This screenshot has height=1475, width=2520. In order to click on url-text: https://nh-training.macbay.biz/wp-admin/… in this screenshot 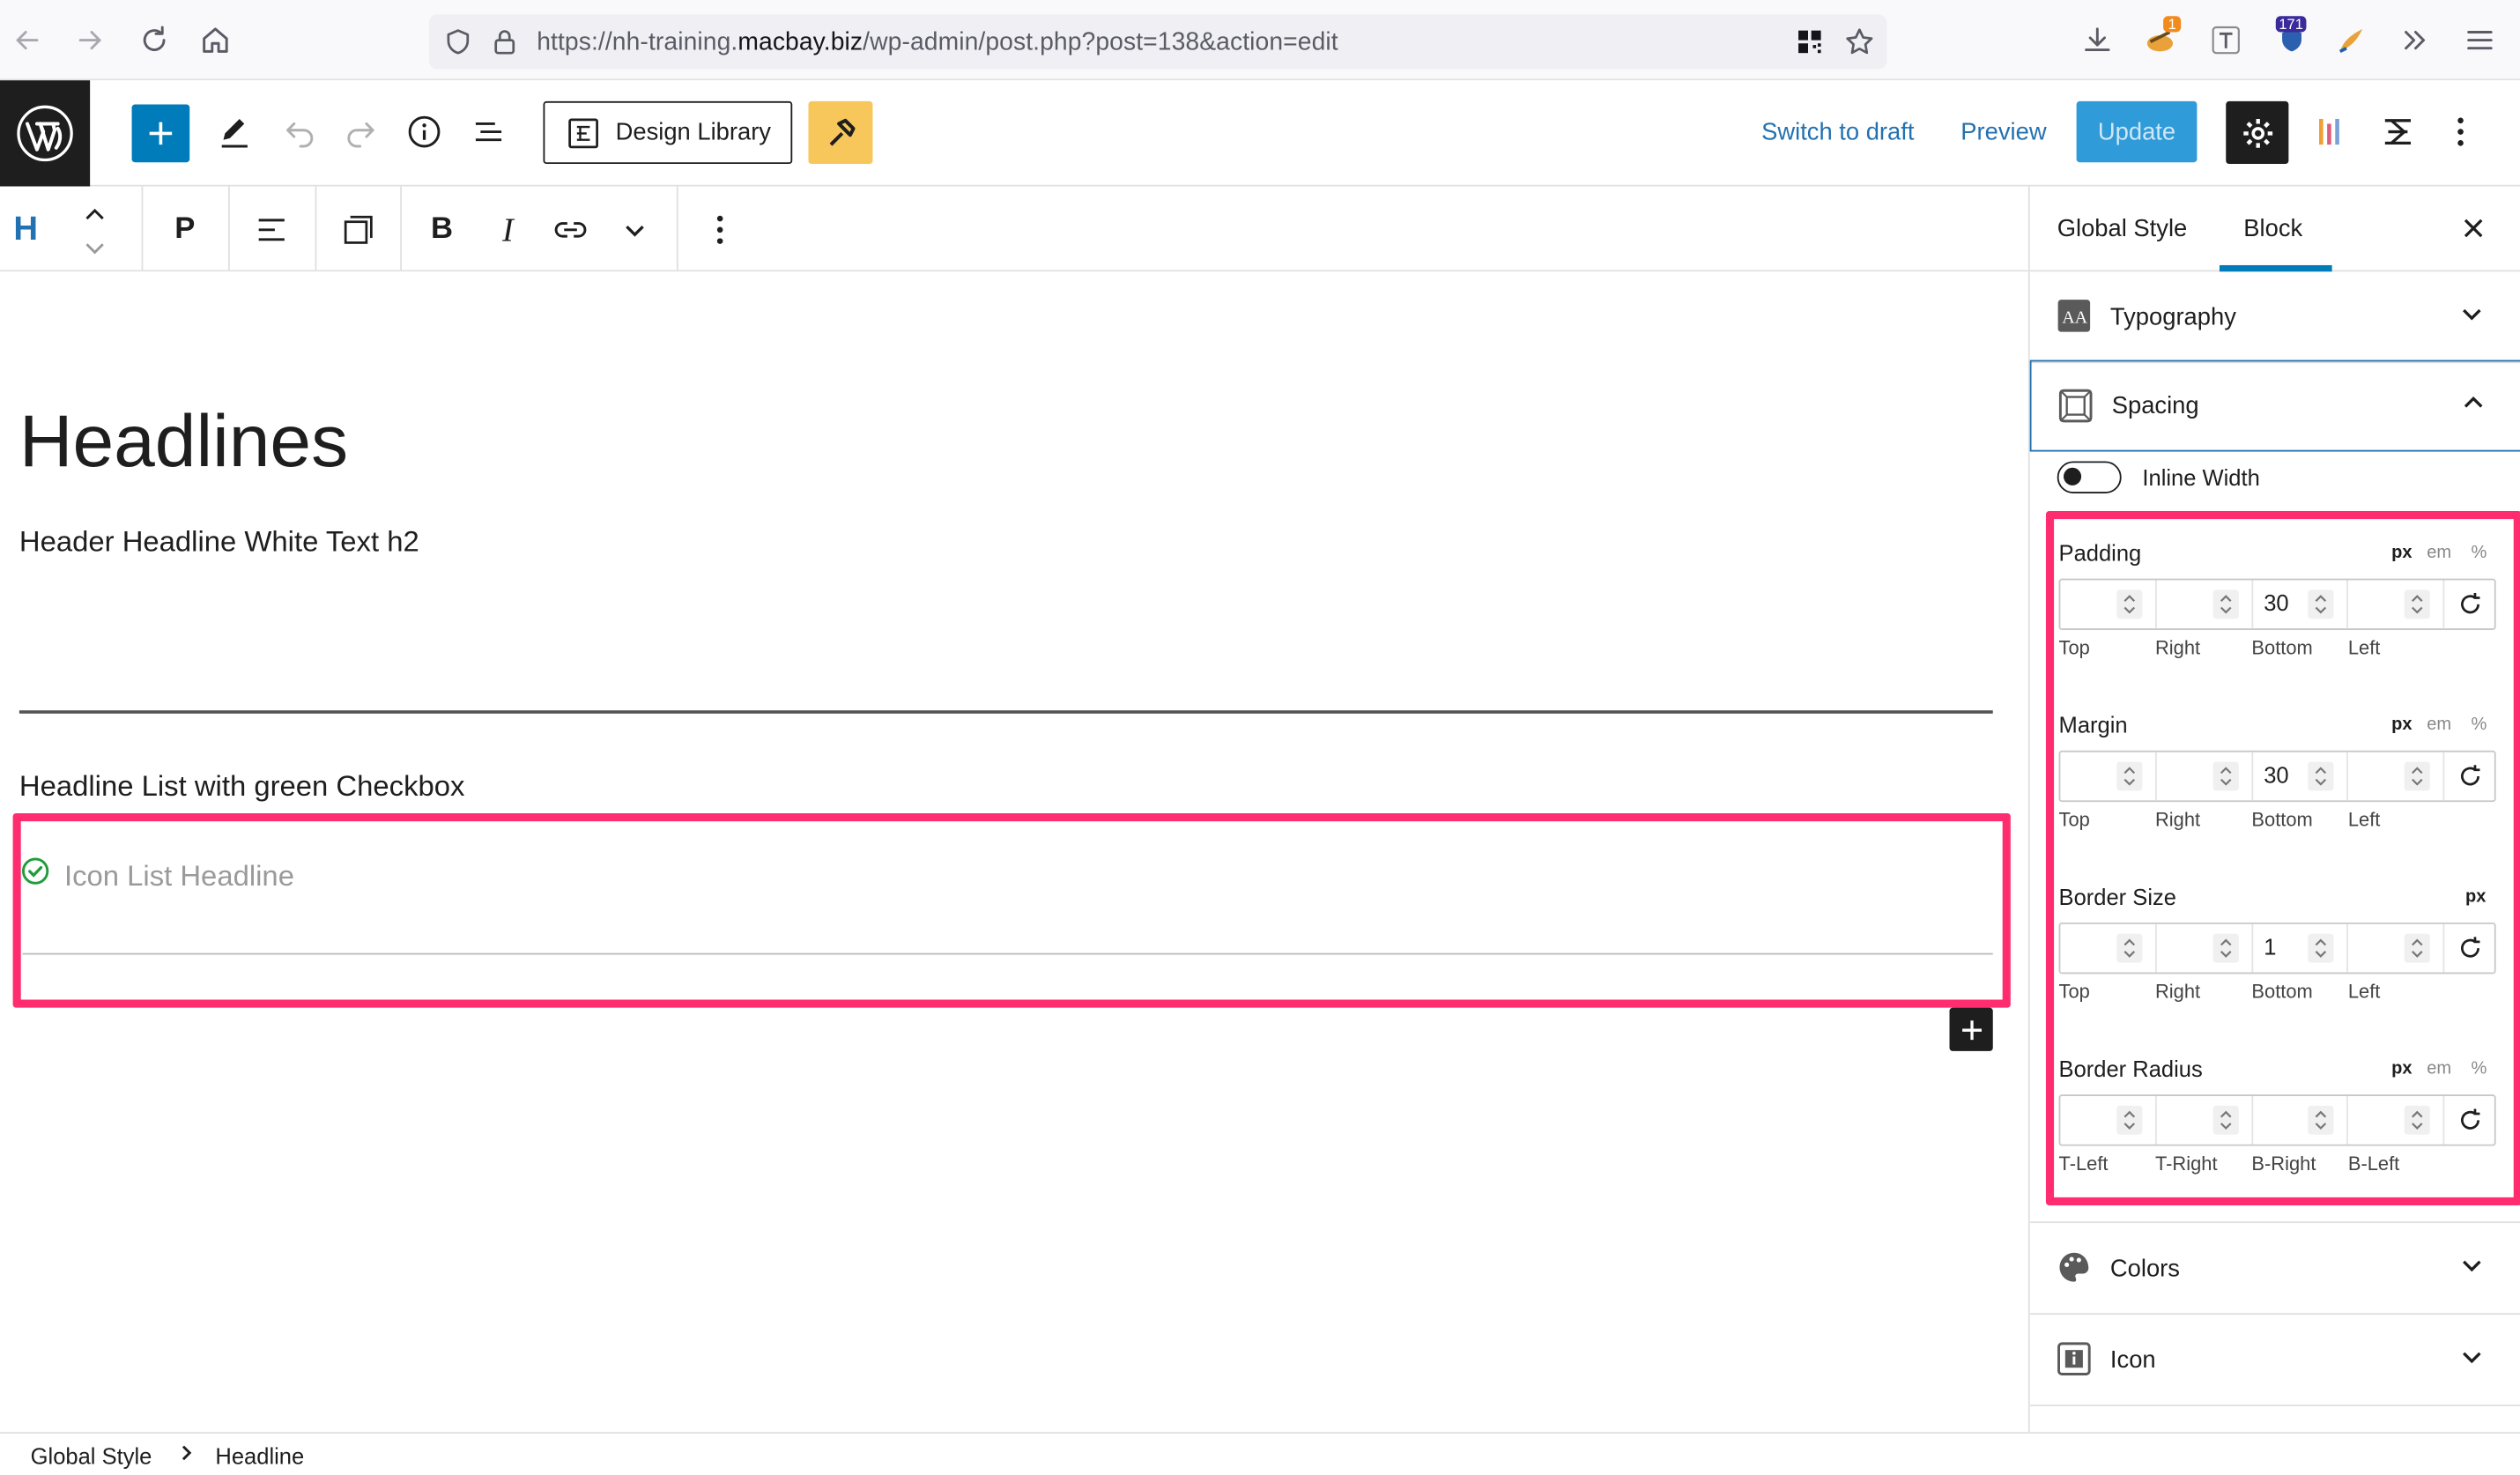, I will do `click(937, 43)`.